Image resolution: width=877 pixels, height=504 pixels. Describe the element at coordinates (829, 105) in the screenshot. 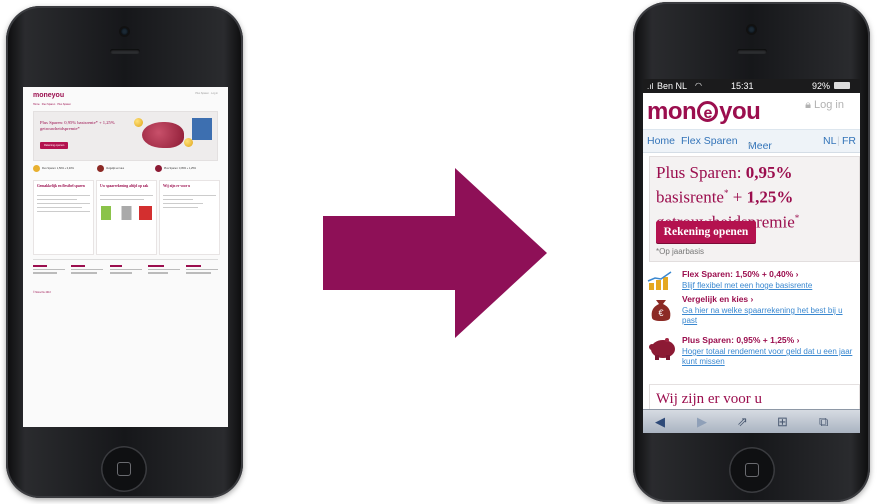

I see `login-label: Log in` at that location.